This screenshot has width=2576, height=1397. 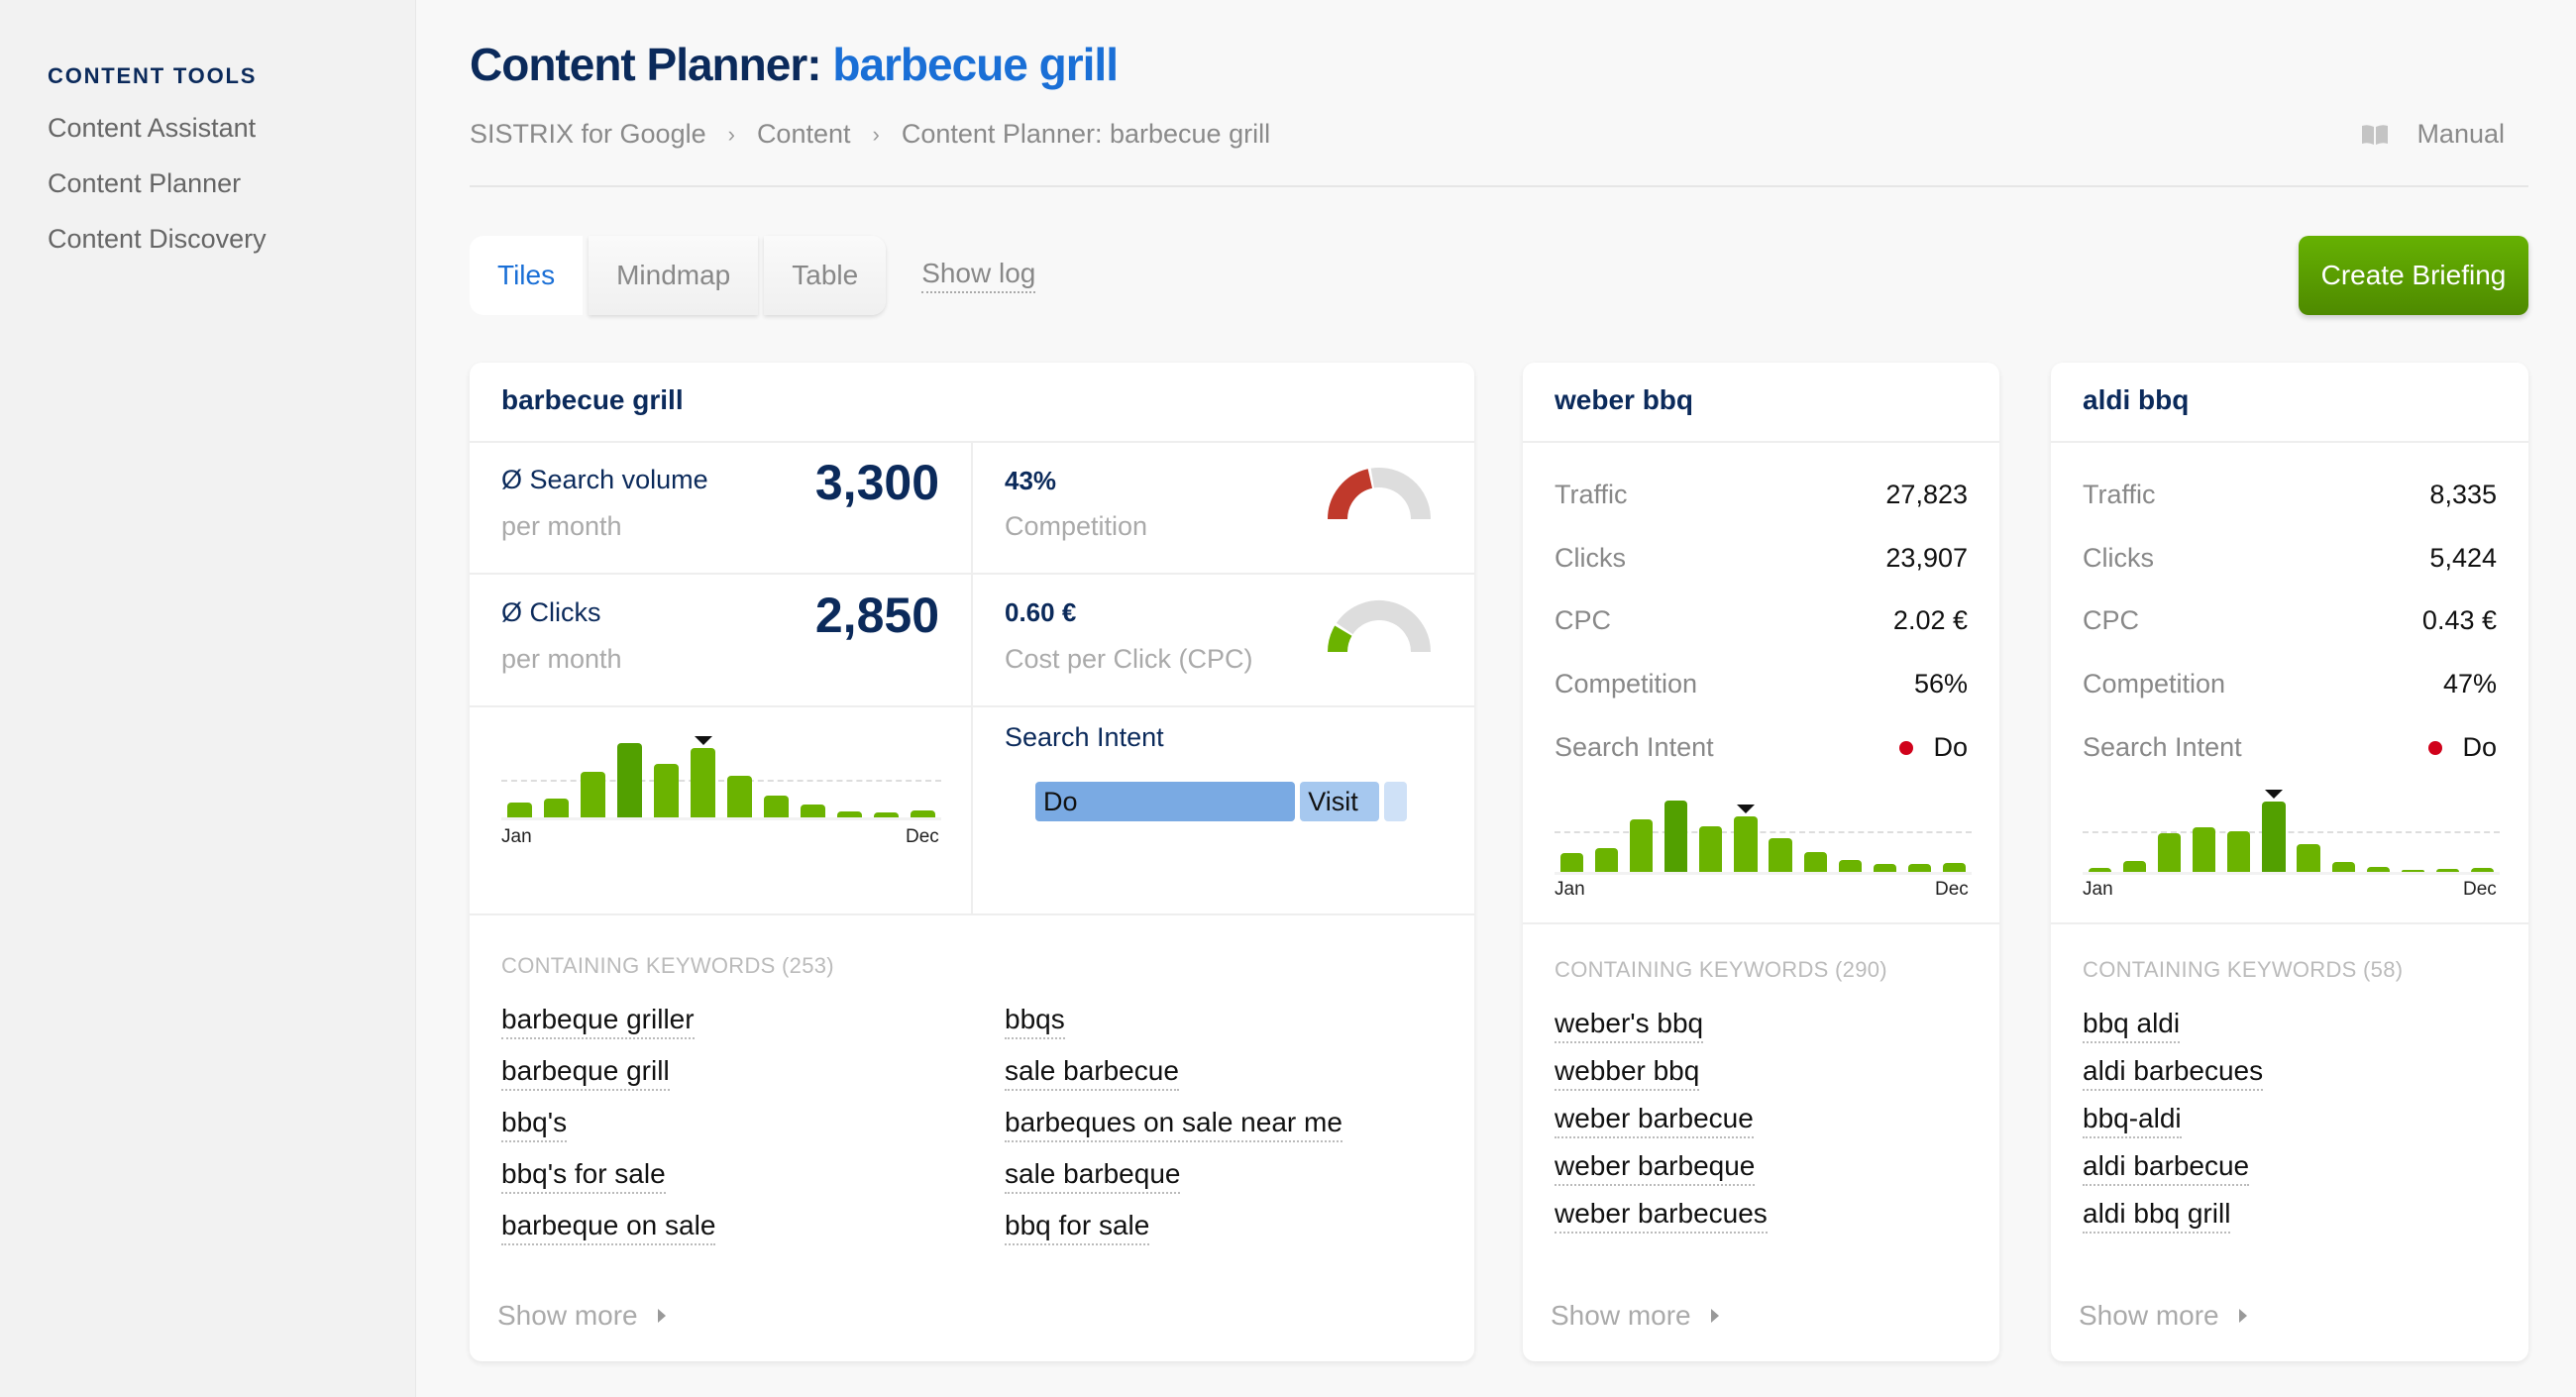 I want to click on gauge-track, so click(x=1400, y=494).